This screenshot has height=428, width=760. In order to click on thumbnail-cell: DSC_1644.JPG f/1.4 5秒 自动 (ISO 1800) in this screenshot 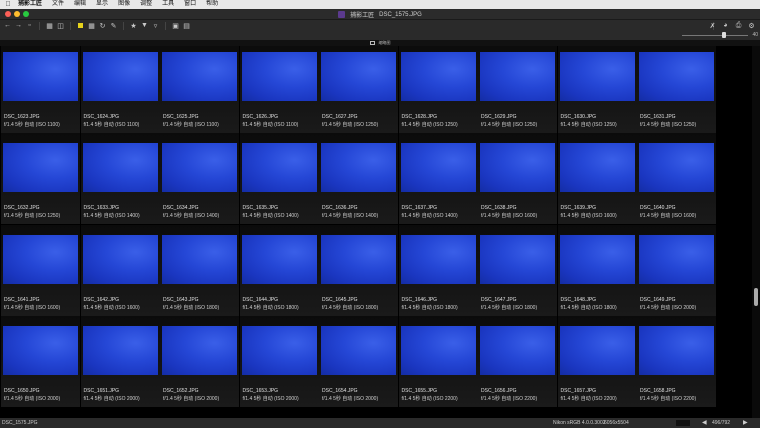, I will do `click(279, 270)`.